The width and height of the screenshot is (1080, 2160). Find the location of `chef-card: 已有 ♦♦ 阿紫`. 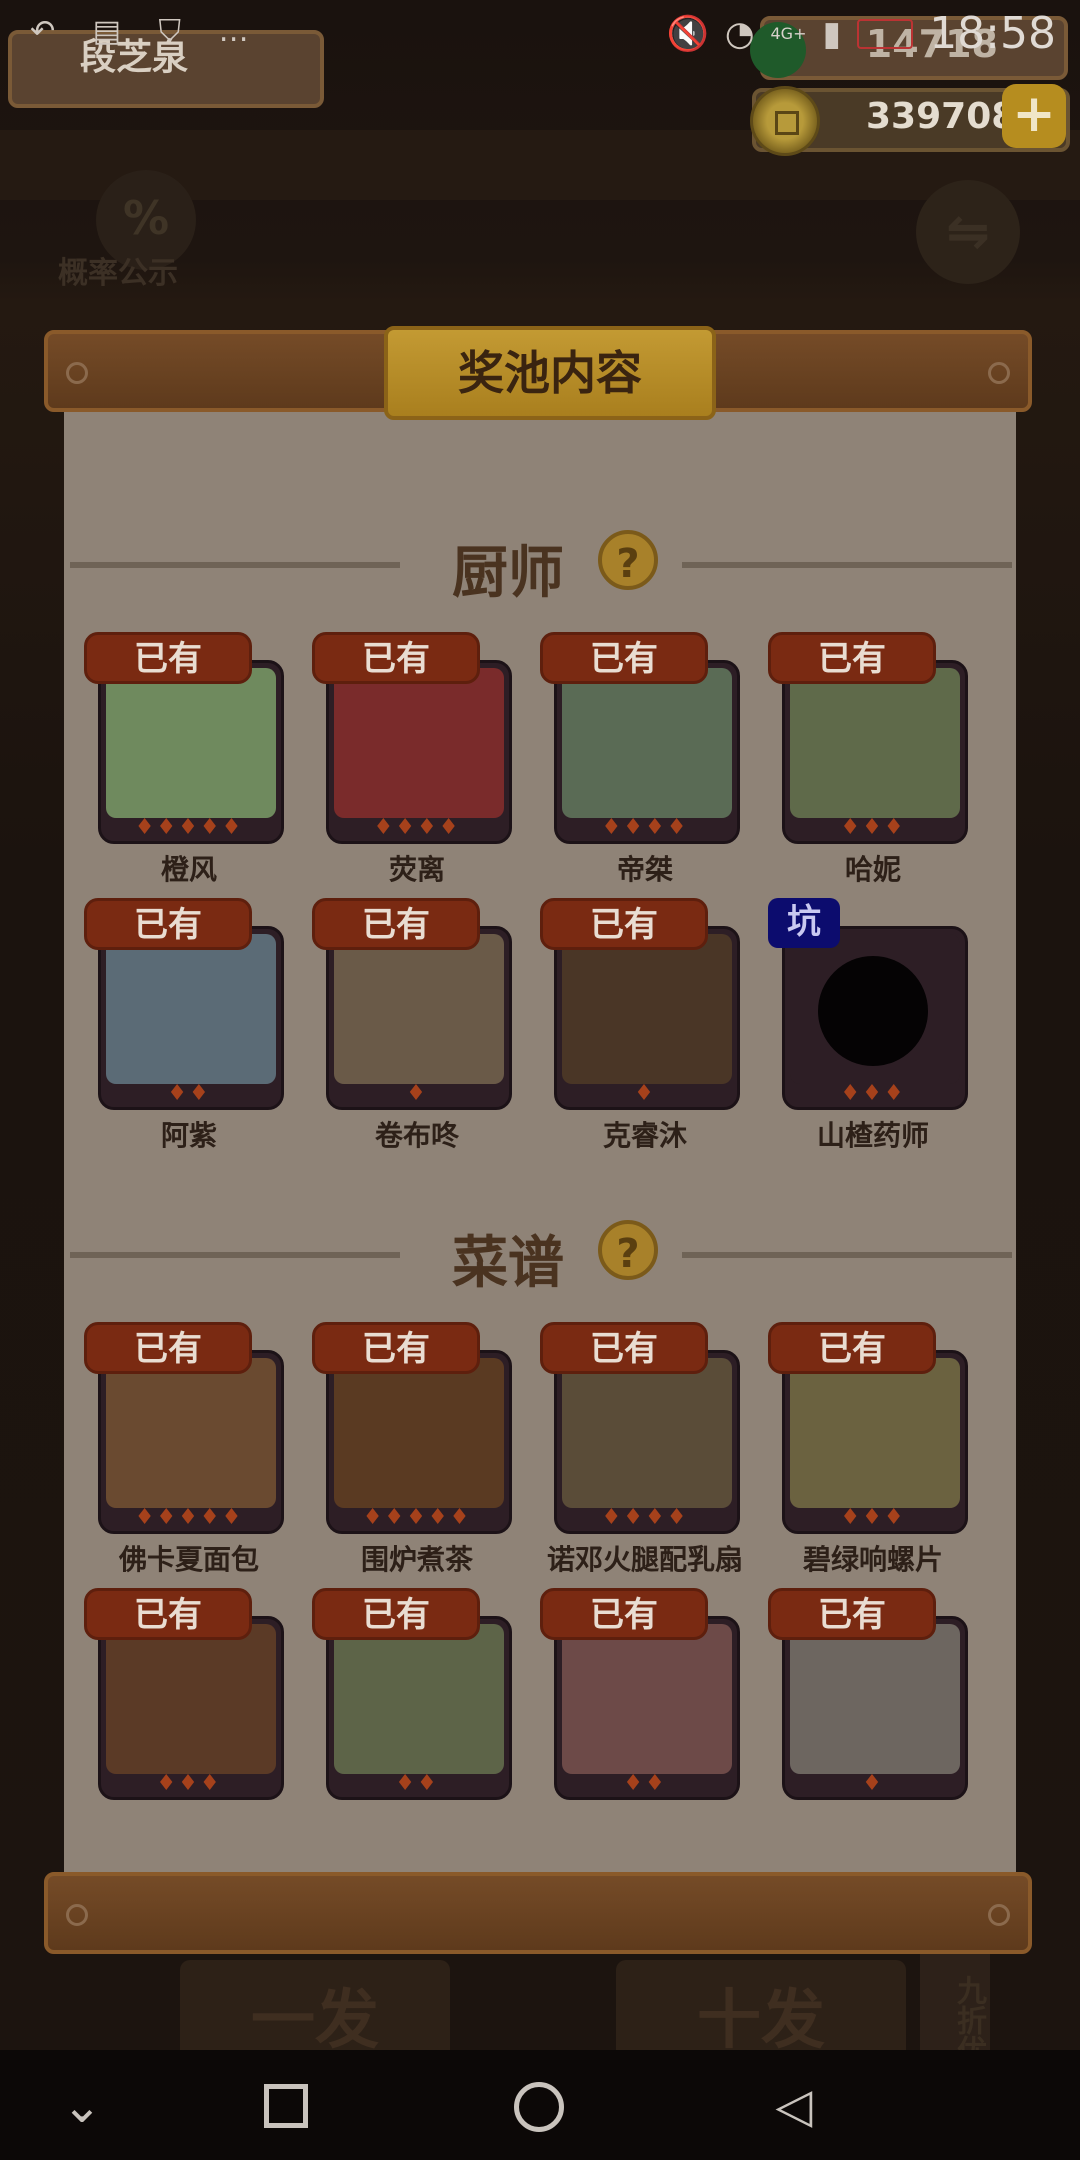

chef-card: 已有 ♦♦ 阿紫 is located at coordinates (189, 1025).